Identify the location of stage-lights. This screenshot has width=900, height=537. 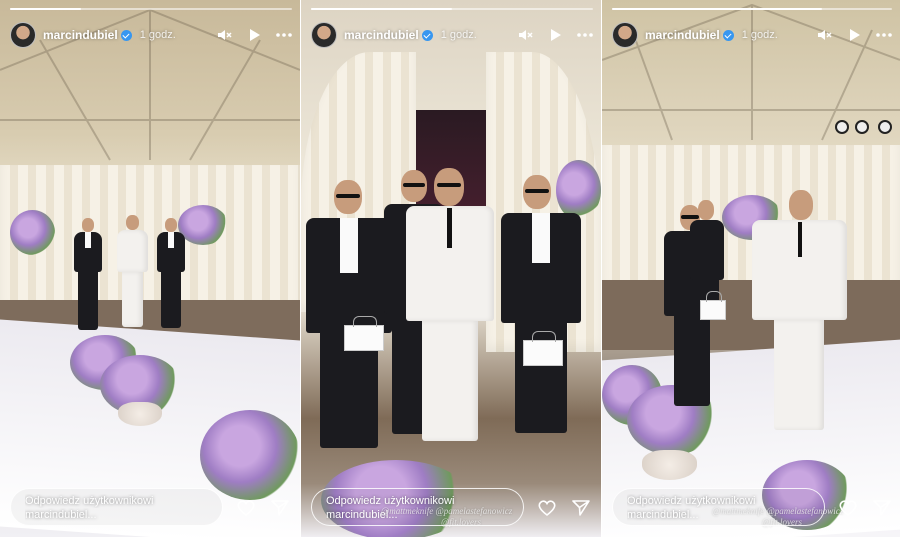
(865, 125).